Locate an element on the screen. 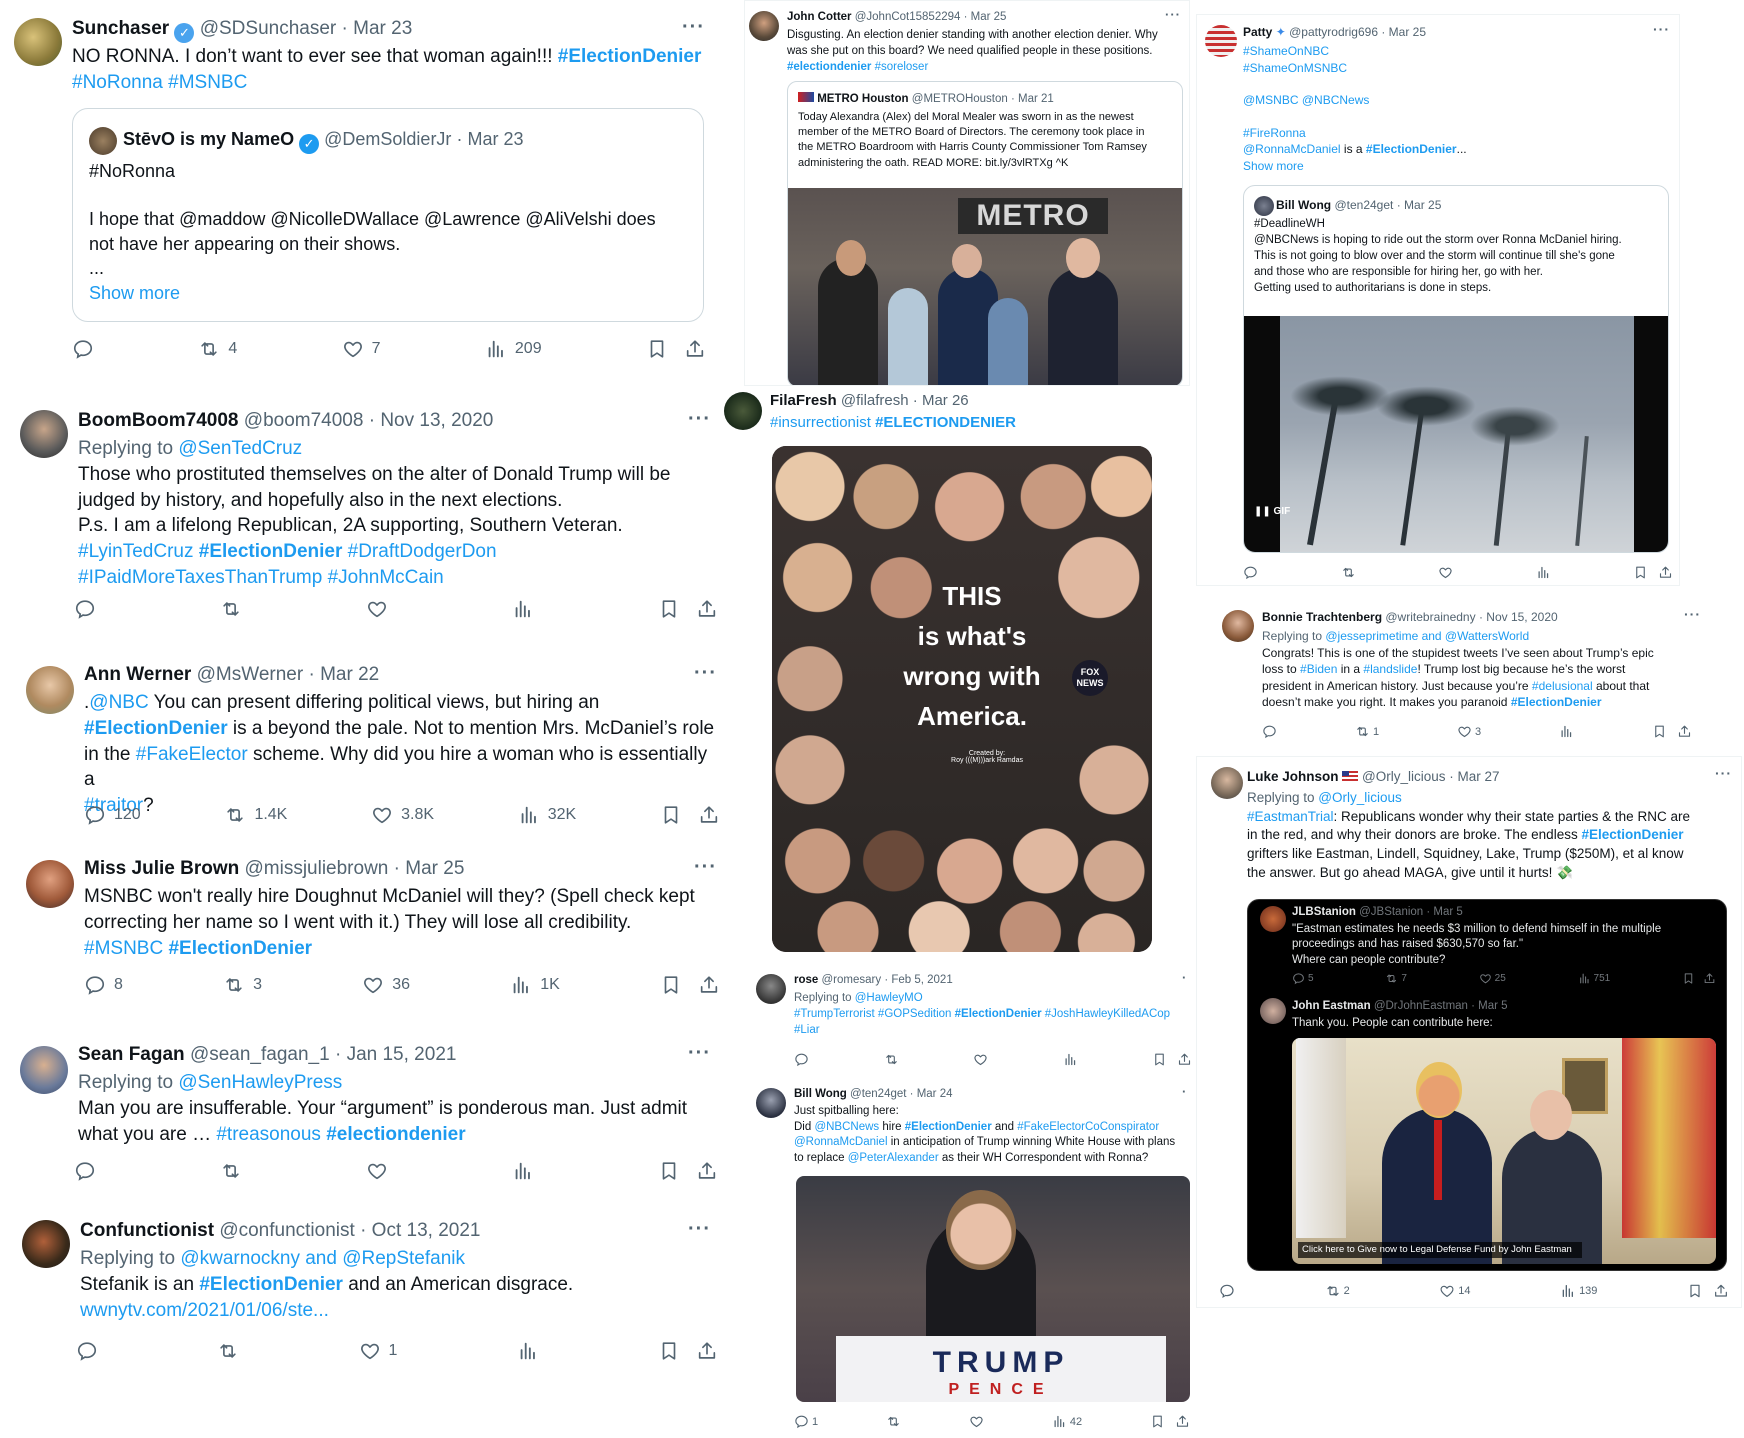 The image size is (1744, 1438). author-handle: @confunctionist is located at coordinates (286, 1230).